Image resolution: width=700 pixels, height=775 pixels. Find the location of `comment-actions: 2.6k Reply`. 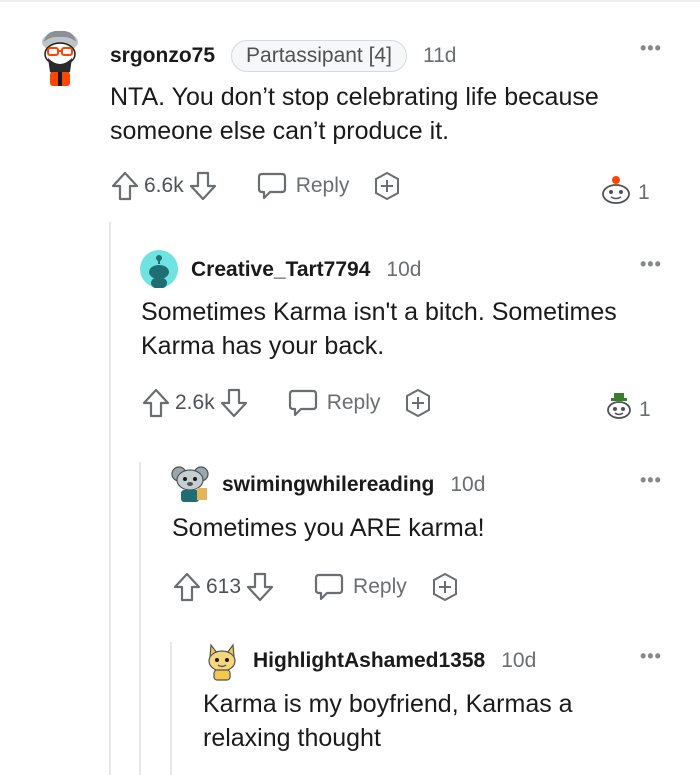

comment-actions: 2.6k Reply is located at coordinates (287, 403).